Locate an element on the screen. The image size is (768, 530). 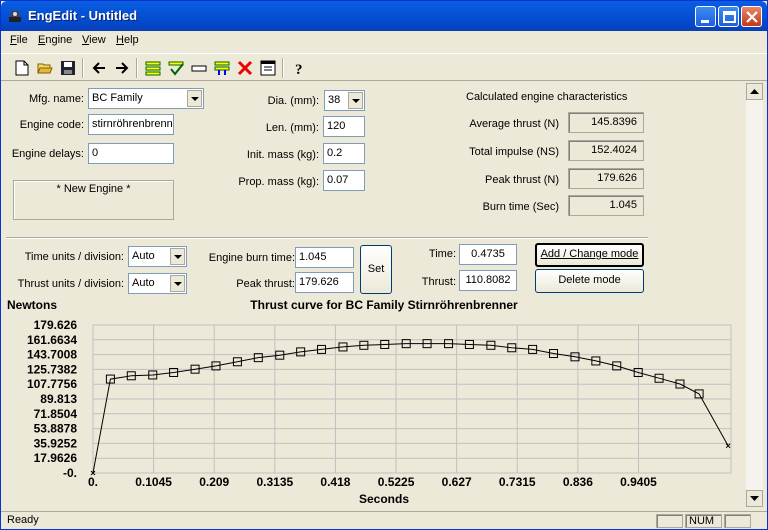
thrust-units-select: Auto is located at coordinates (157, 283).